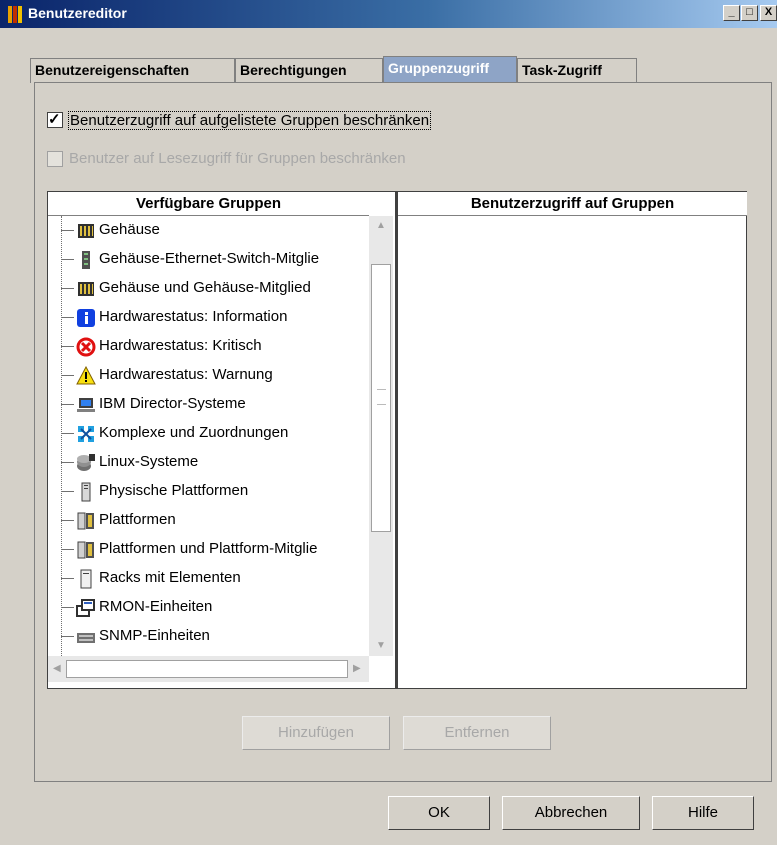 The image size is (777, 845). I want to click on list-item: Gehäuse und Gehäuse-Mitglied, so click(208, 288).